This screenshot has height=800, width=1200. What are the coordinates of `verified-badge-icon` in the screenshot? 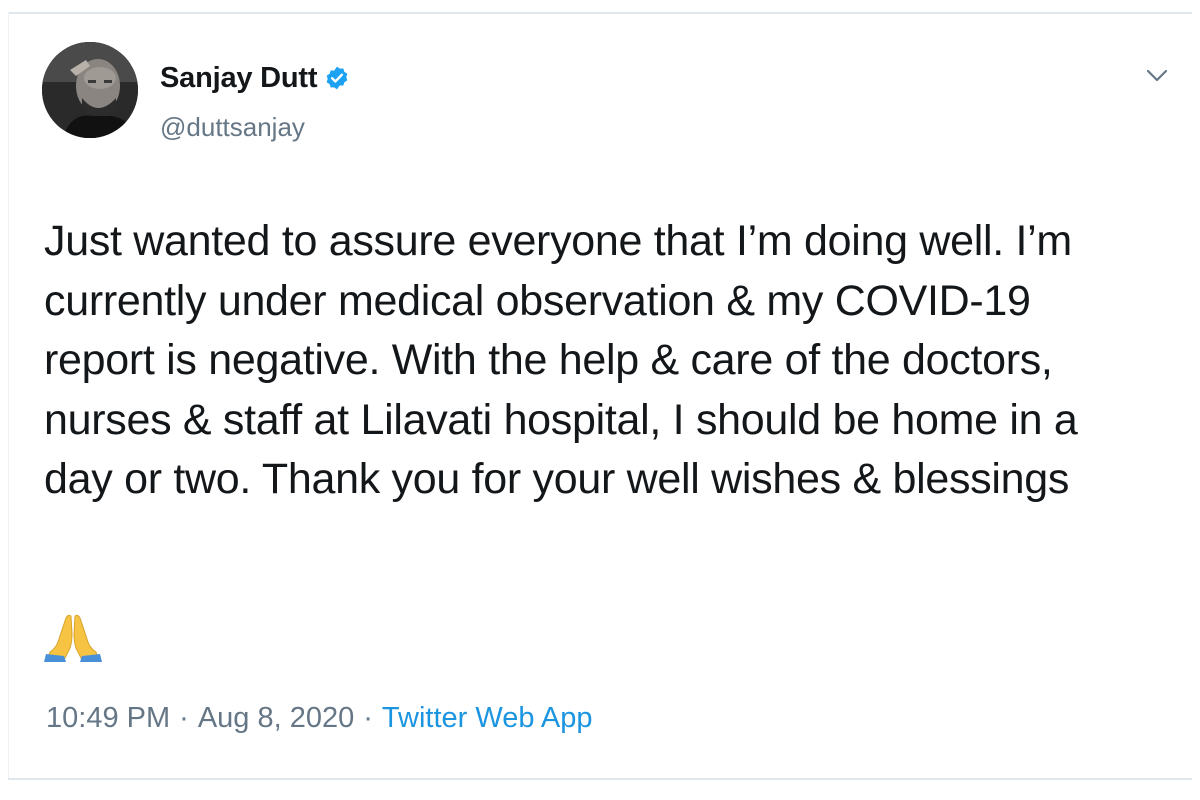 It's located at (337, 78).